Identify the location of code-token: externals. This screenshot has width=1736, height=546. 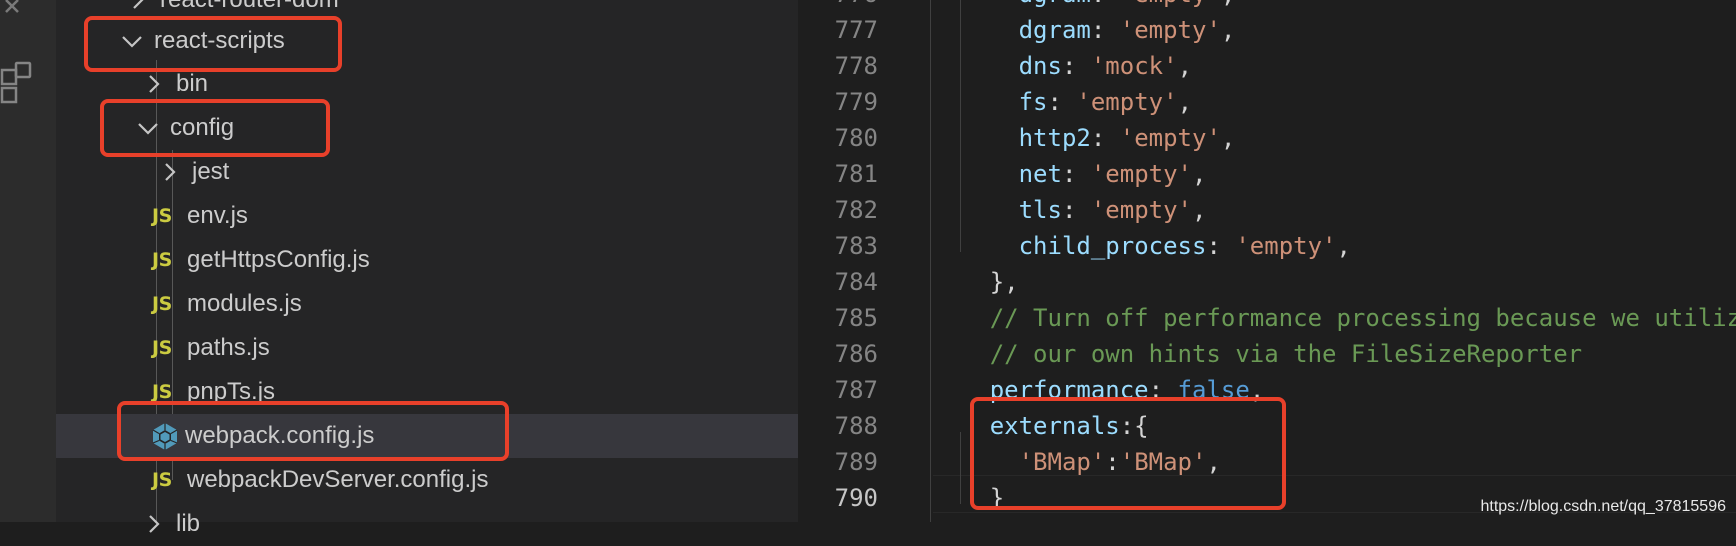
(1054, 426).